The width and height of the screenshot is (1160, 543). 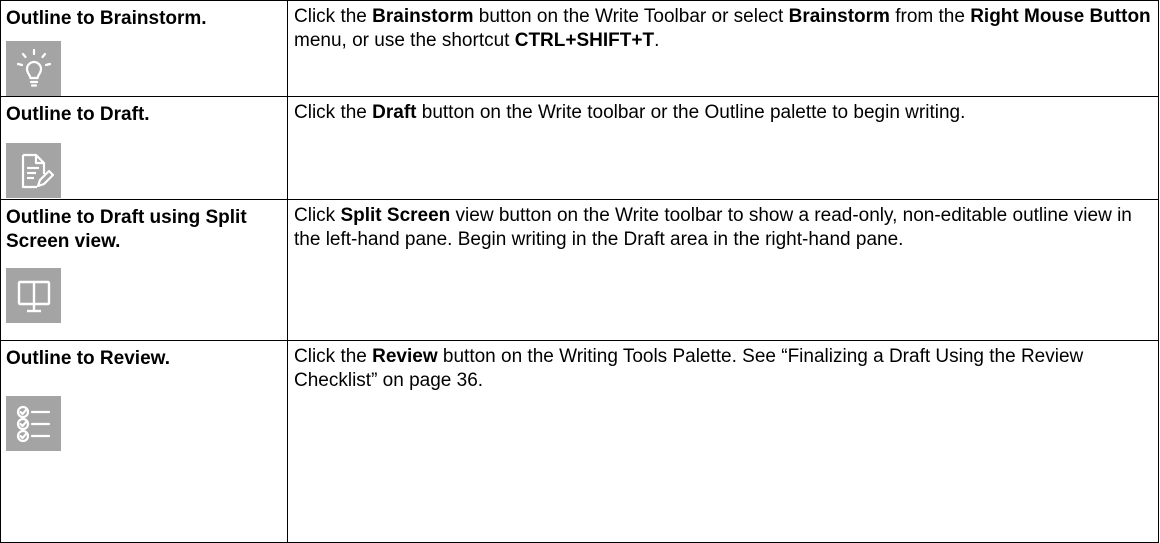 I want to click on bold-term: Review, so click(x=405, y=356).